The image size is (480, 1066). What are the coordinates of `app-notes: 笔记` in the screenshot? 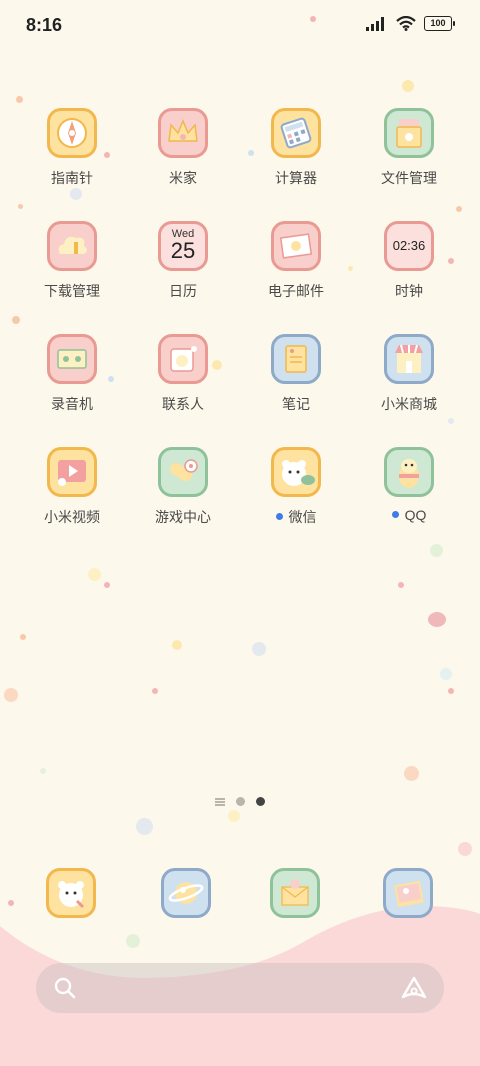 It's located at (296, 374).